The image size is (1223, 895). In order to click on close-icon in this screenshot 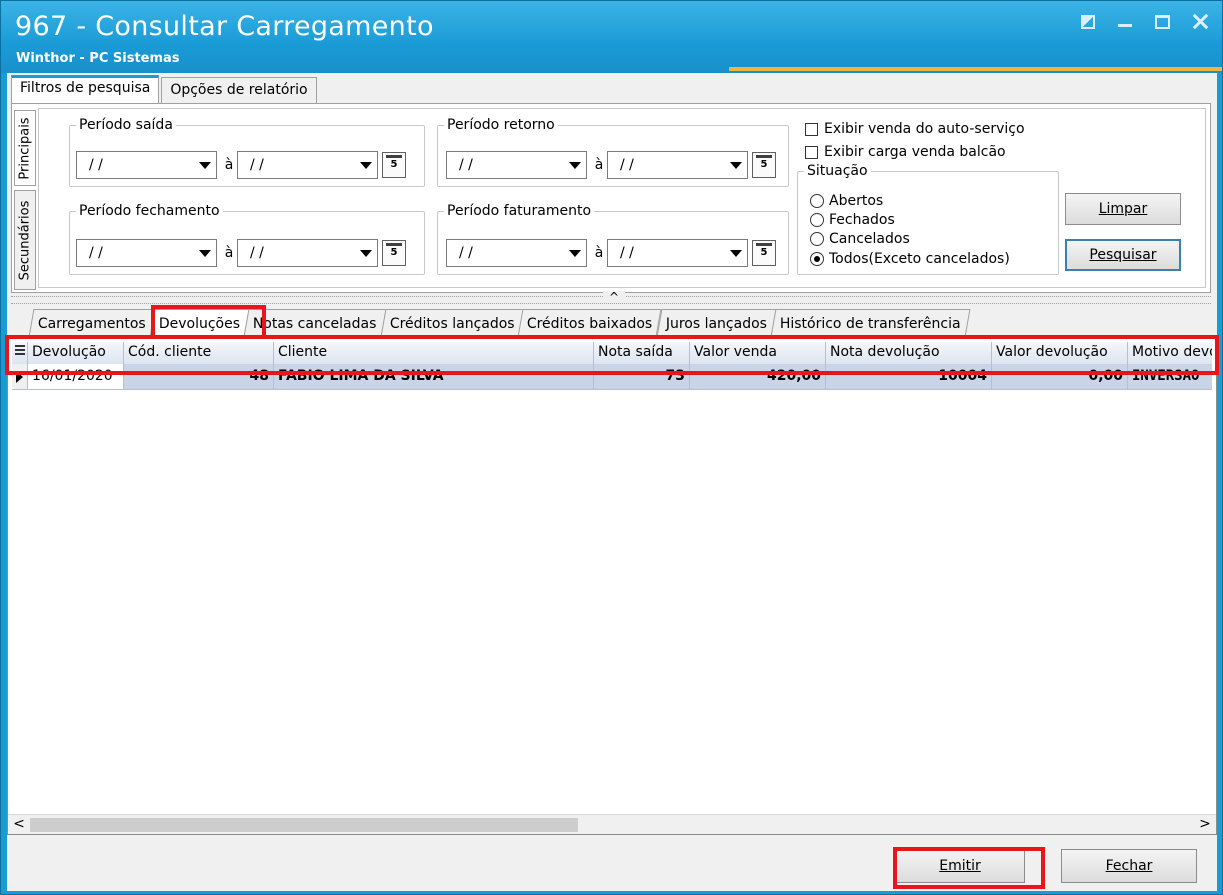, I will do `click(1200, 21)`.